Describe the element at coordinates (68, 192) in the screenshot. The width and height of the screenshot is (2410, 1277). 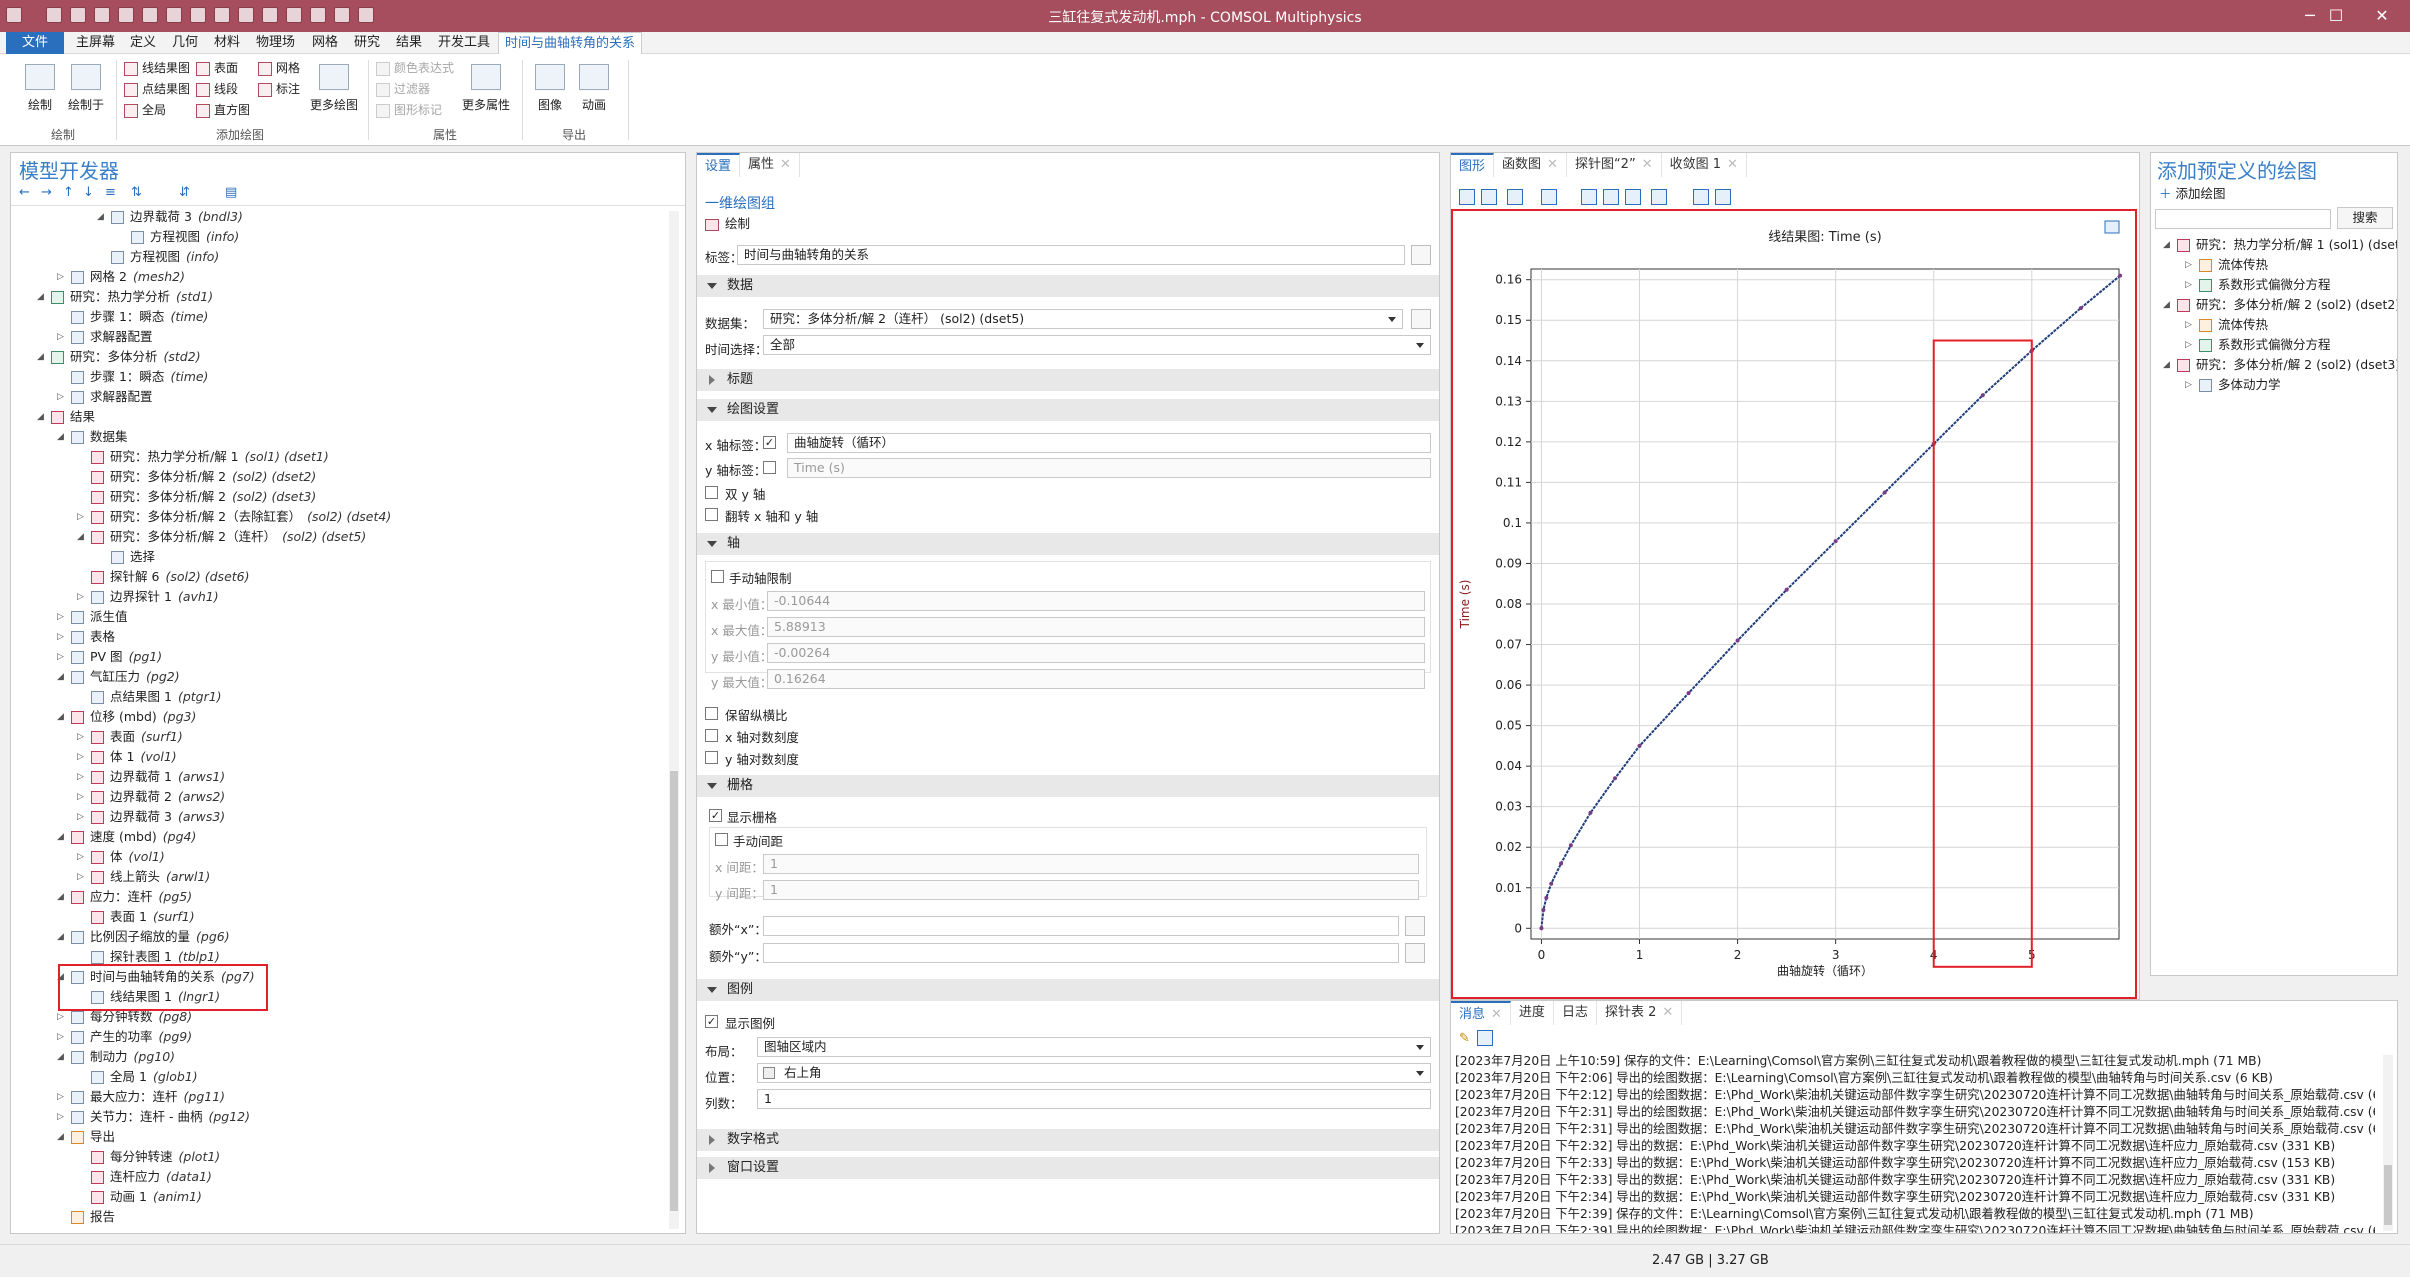
I see `arrow-up-icon: ↑` at that location.